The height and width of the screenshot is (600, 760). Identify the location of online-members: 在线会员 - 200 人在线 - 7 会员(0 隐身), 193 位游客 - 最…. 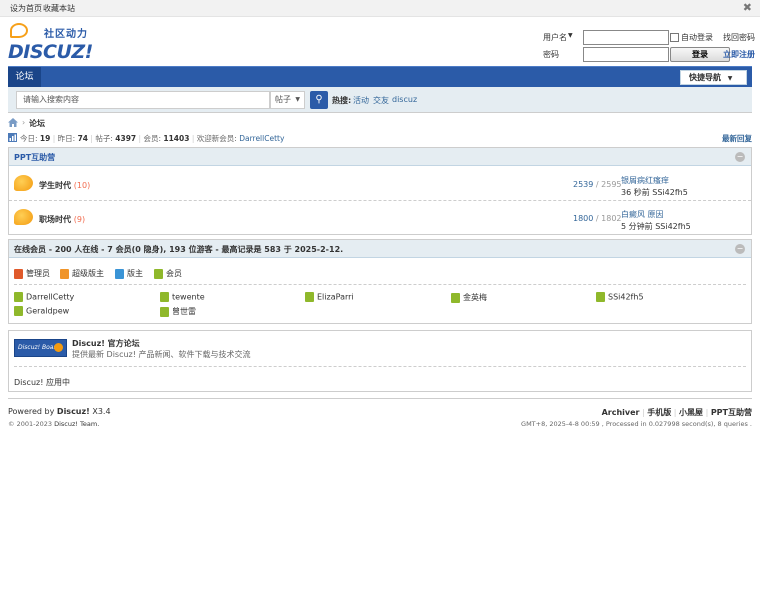
(380, 281).